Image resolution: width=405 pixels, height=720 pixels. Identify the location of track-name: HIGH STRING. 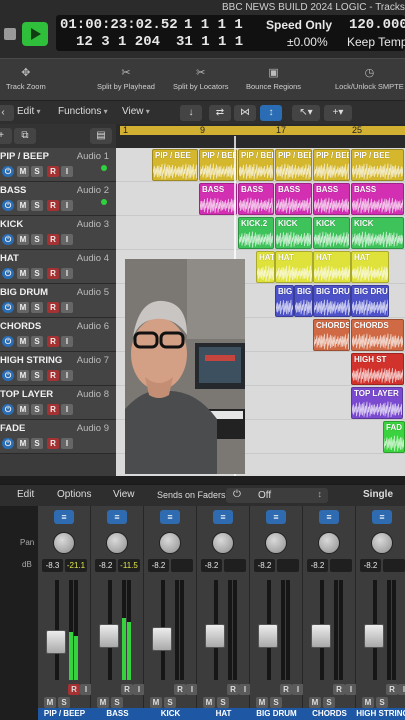
(31, 360).